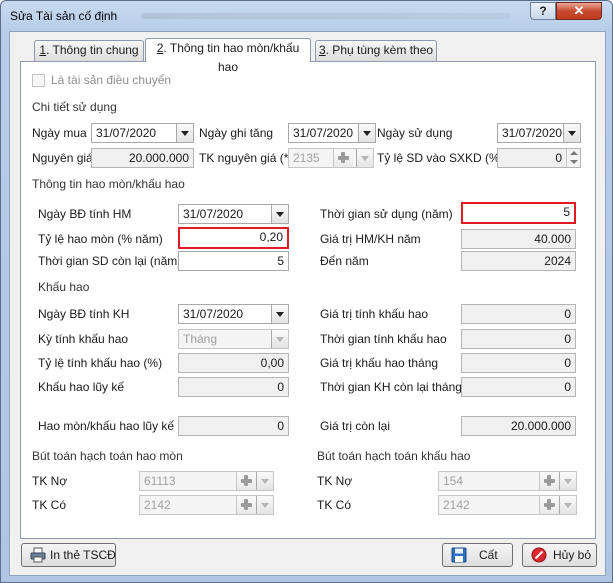 This screenshot has height=583, width=613. I want to click on floppy-disk-icon, so click(459, 555).